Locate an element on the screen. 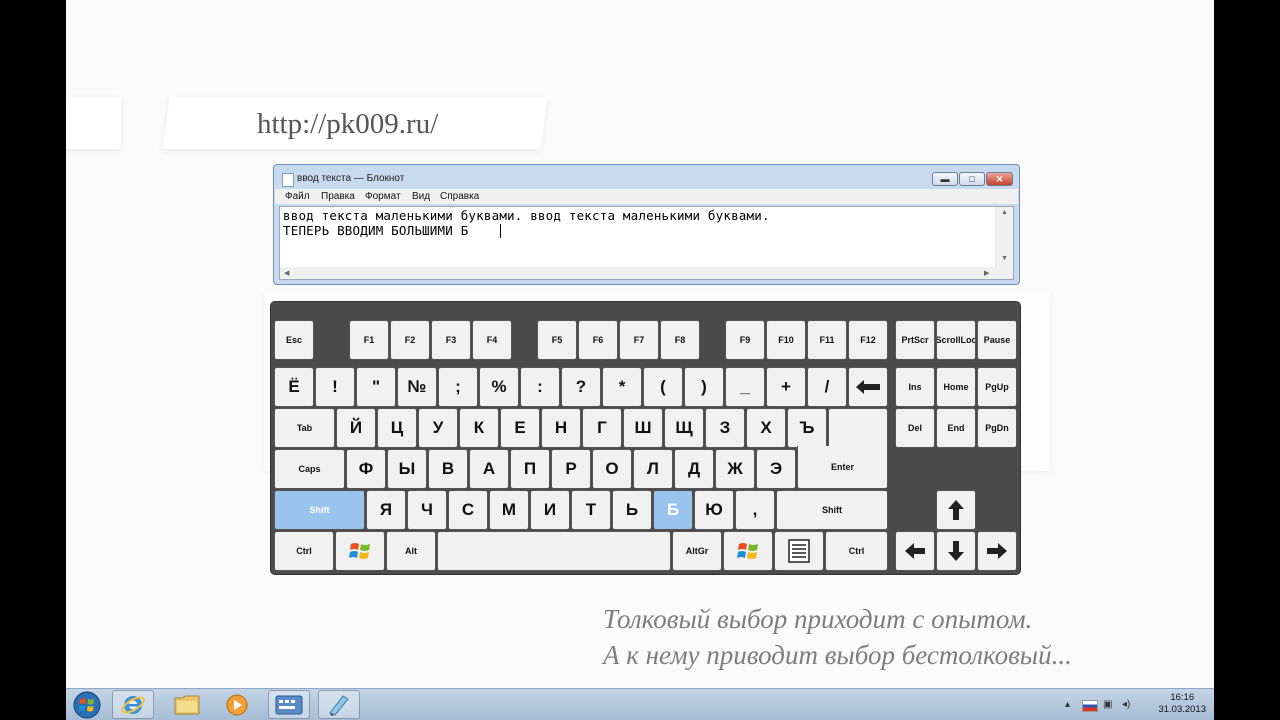  key-с: С is located at coordinates (468, 510).